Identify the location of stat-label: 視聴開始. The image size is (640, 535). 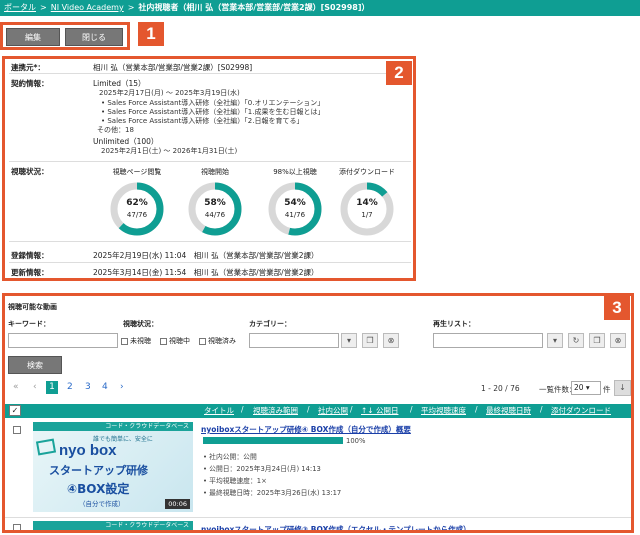
(215, 172).